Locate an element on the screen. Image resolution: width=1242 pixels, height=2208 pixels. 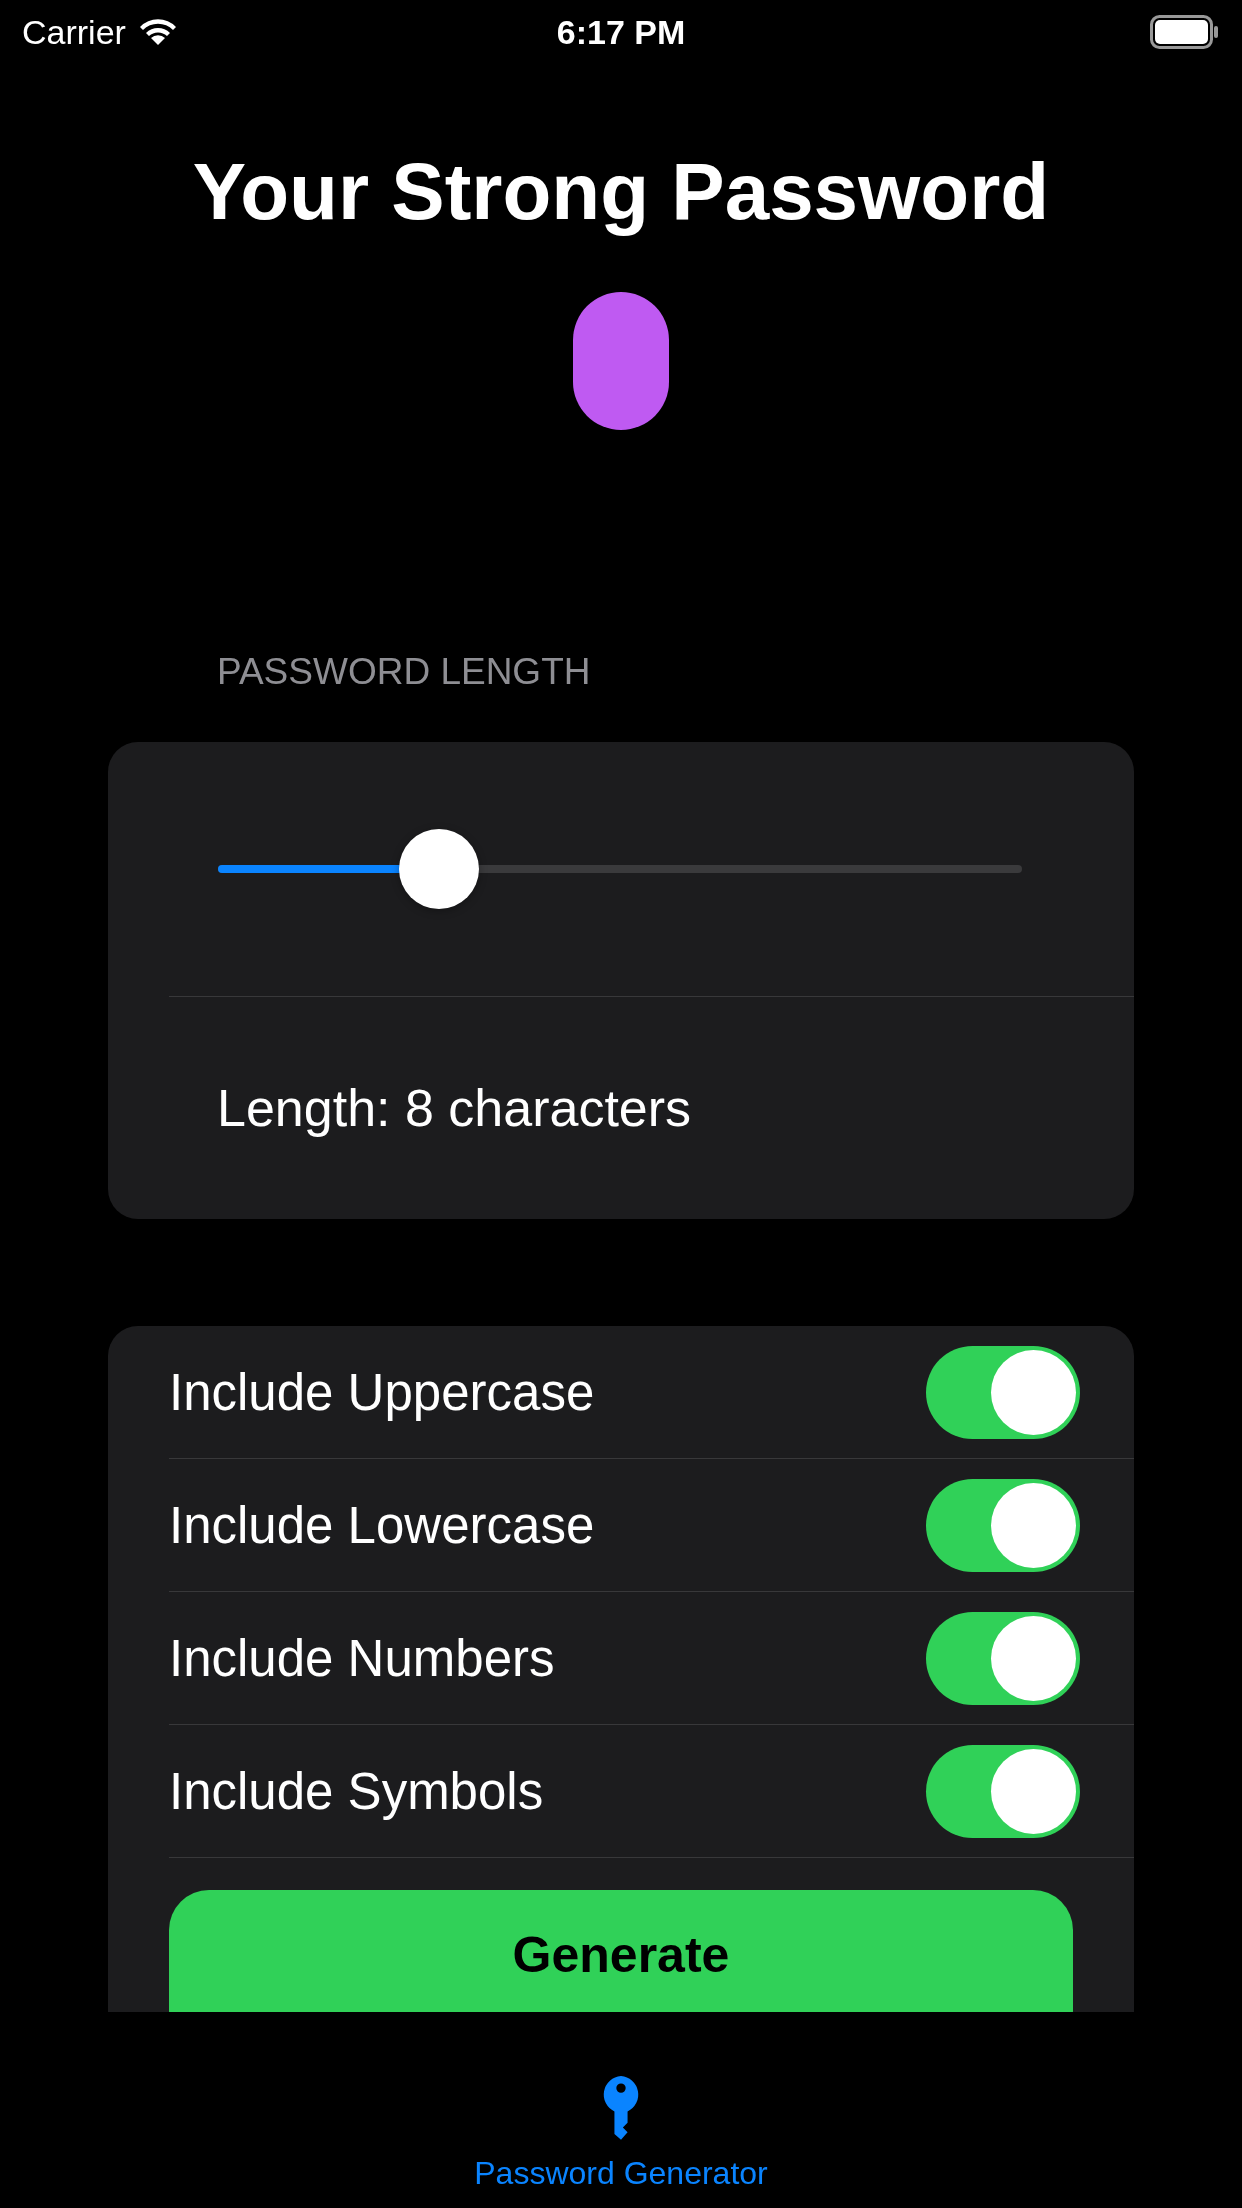
status-time: 6:17 PM is located at coordinates (621, 32).